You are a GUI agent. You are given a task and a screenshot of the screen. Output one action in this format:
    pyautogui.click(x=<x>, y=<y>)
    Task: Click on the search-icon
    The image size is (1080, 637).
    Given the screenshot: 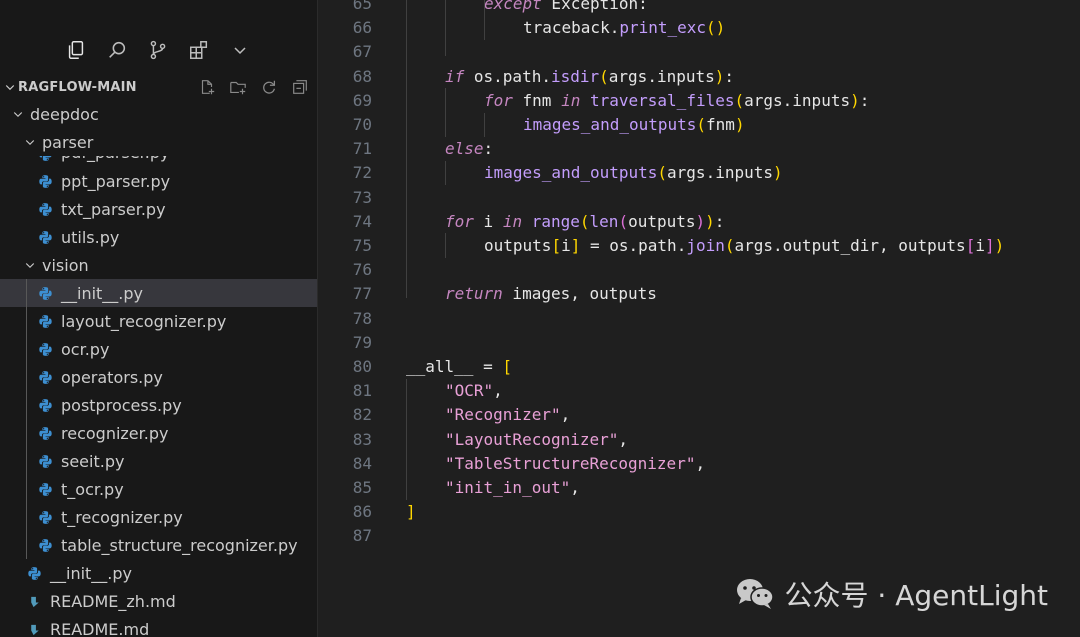 What is the action you would take?
    pyautogui.click(x=117, y=50)
    